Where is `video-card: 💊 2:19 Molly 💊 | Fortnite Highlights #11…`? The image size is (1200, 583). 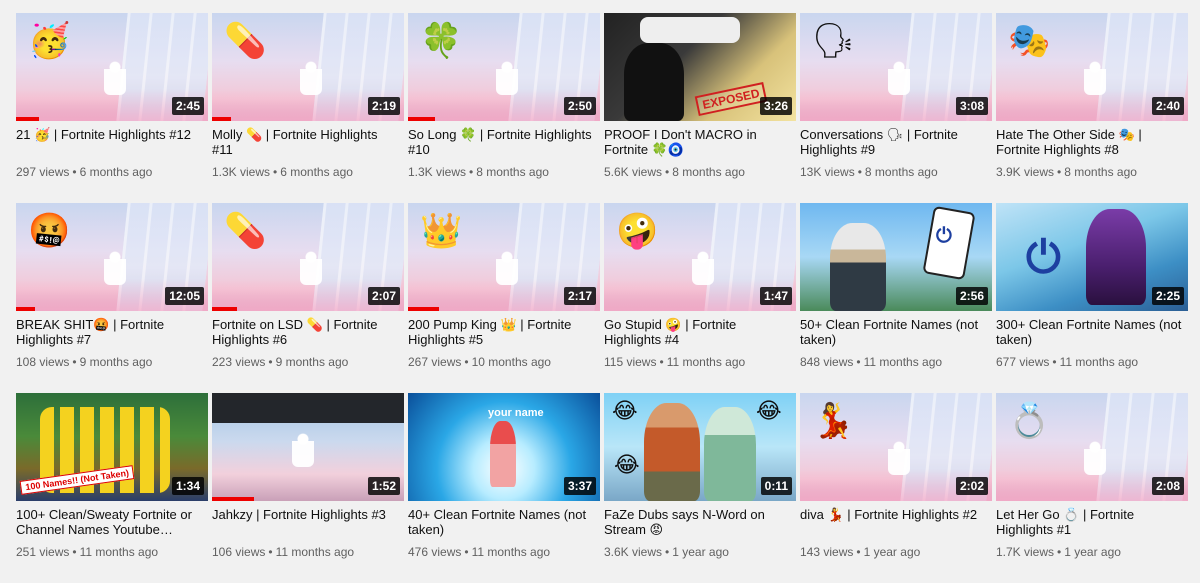 video-card: 💊 2:19 Molly 💊 | Fortnite Highlights #11… is located at coordinates (308, 108).